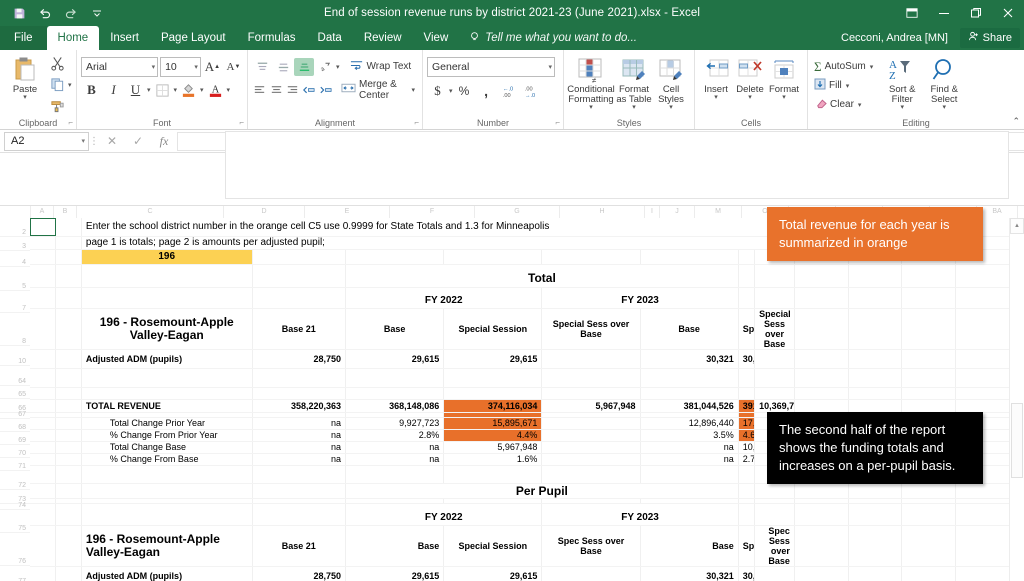 The height and width of the screenshot is (581, 1024). What do you see at coordinates (774, 298) in the screenshot?
I see `cell-J7` at bounding box center [774, 298].